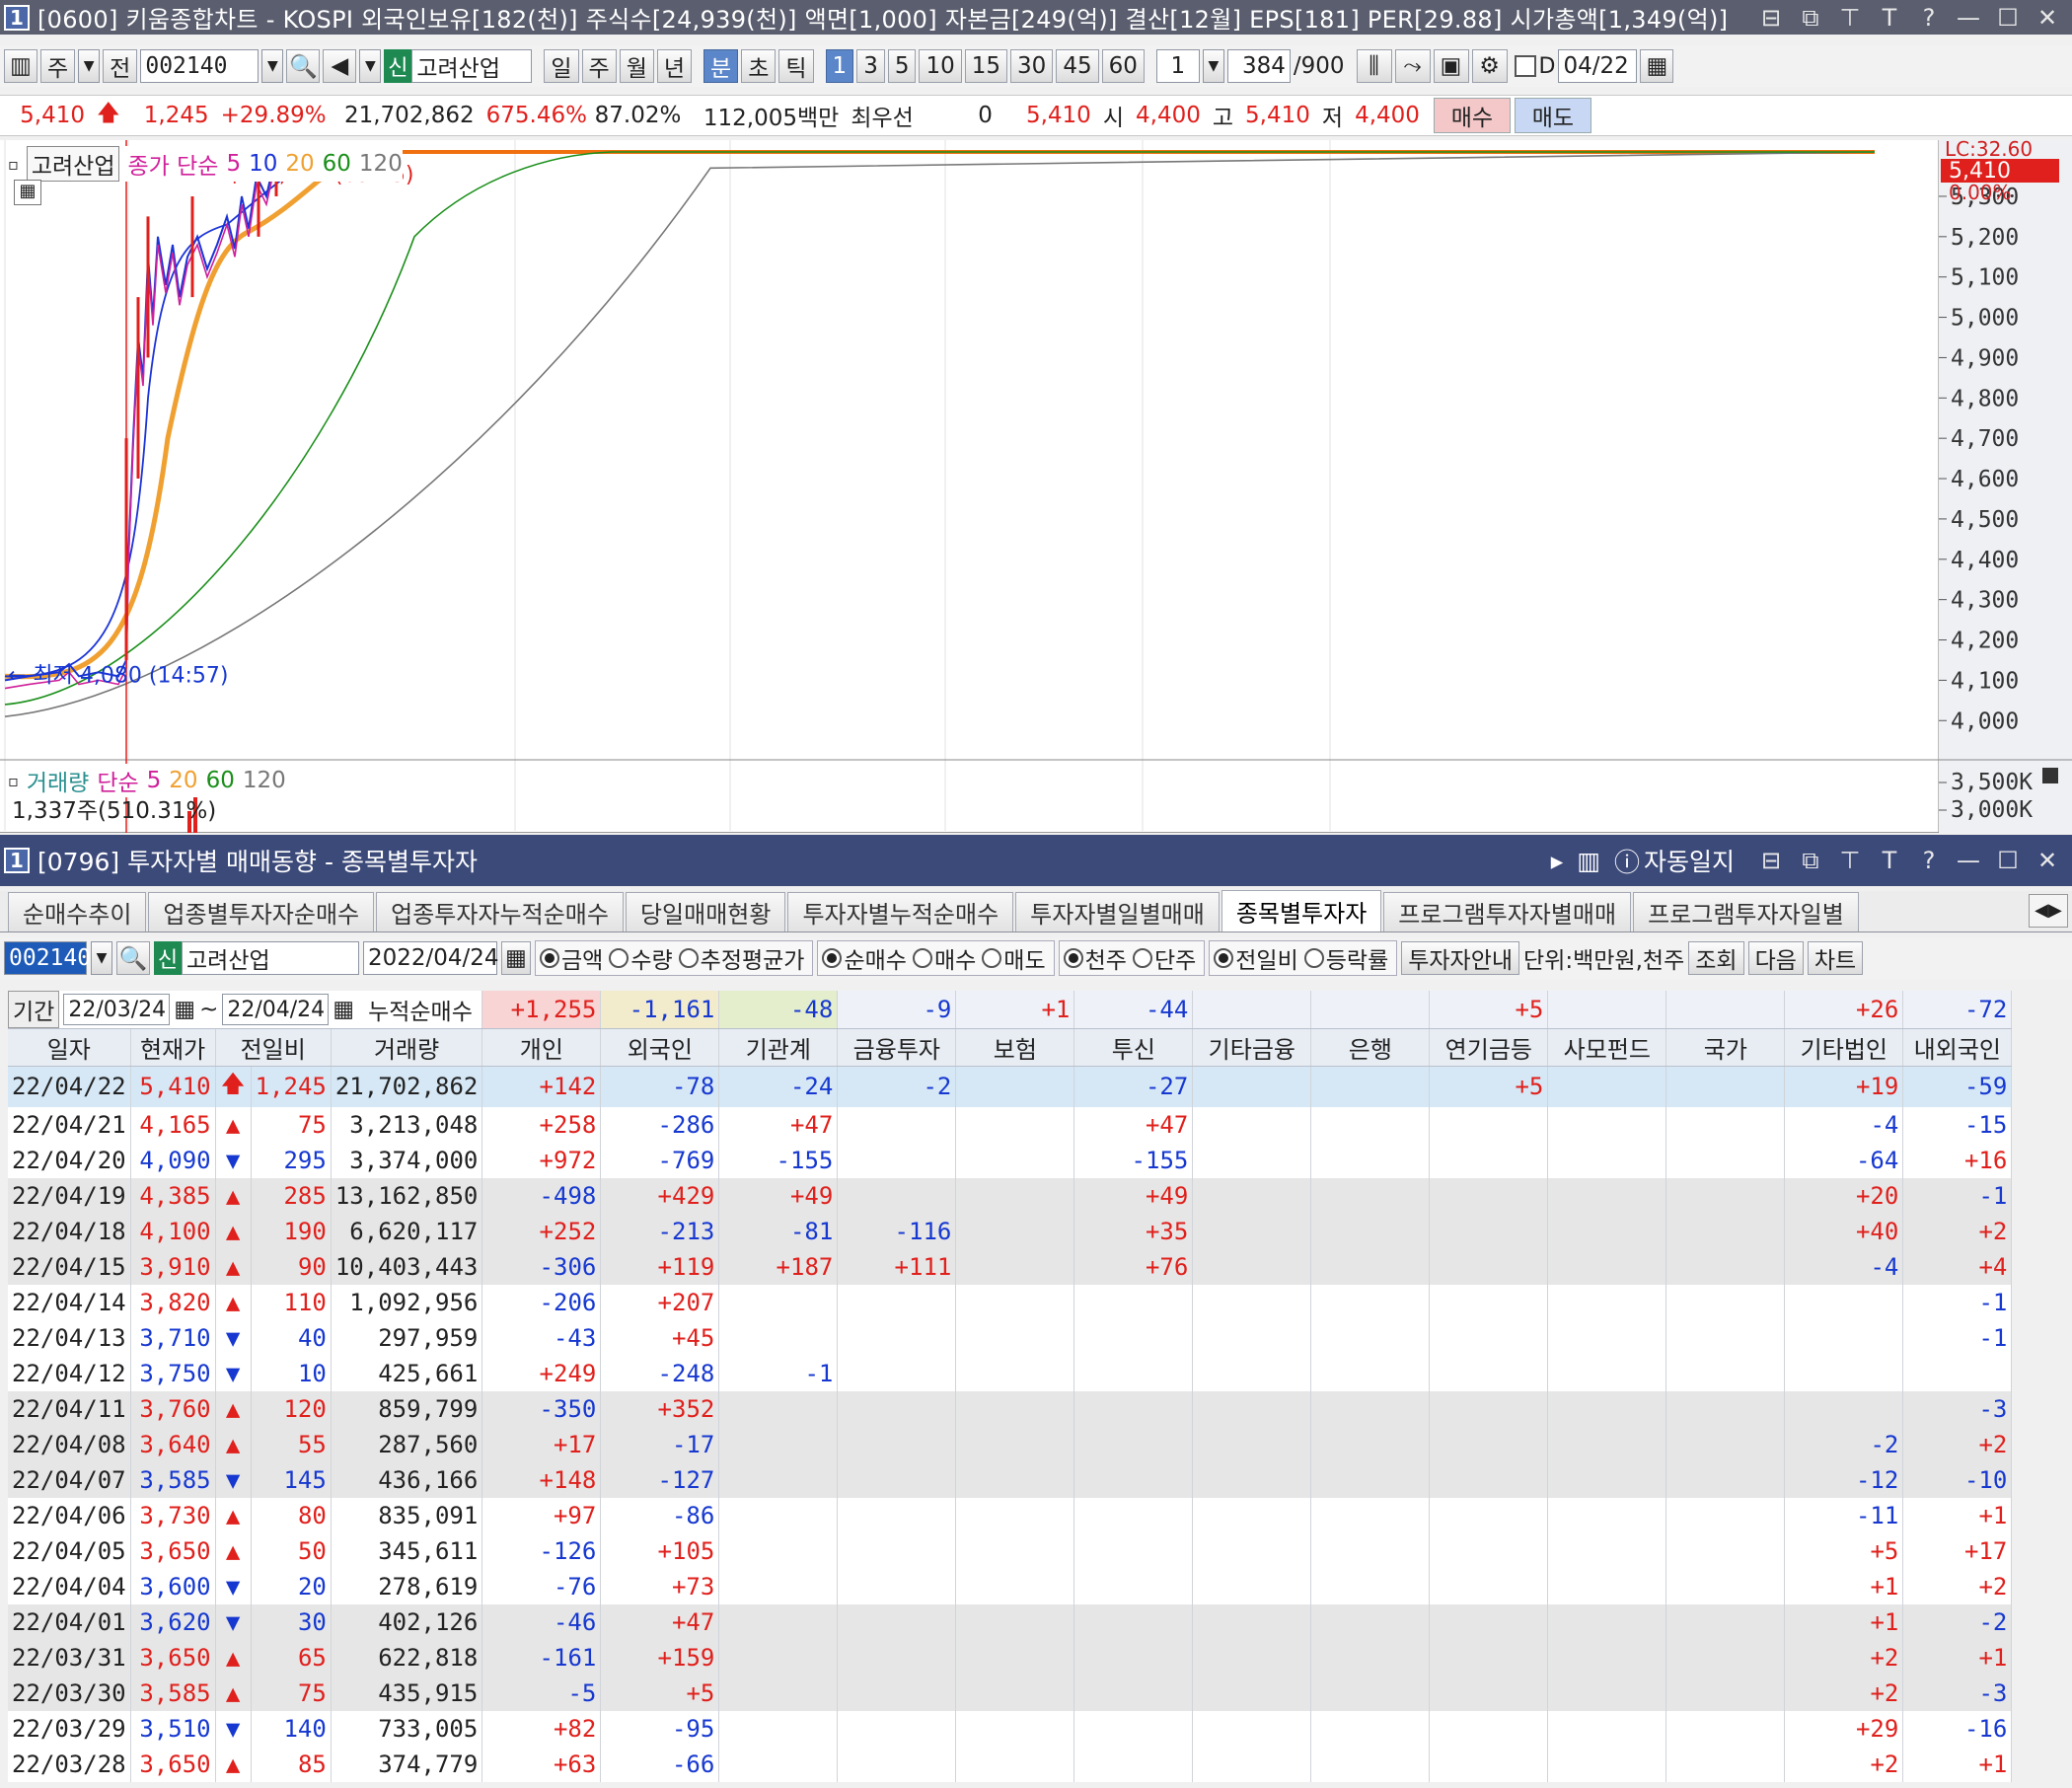 The height and width of the screenshot is (1788, 2072). Describe the element at coordinates (1010, 1302) in the screenshot. I see `table-row: 22/04/14 3,820 ▲ 110 1,092,956 -206 +207 -1` at that location.